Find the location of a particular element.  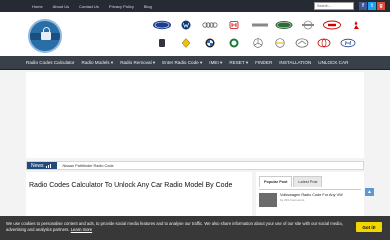

nav-radio-codes-calculator: Radio Codes Calculator is located at coordinates (50, 62).